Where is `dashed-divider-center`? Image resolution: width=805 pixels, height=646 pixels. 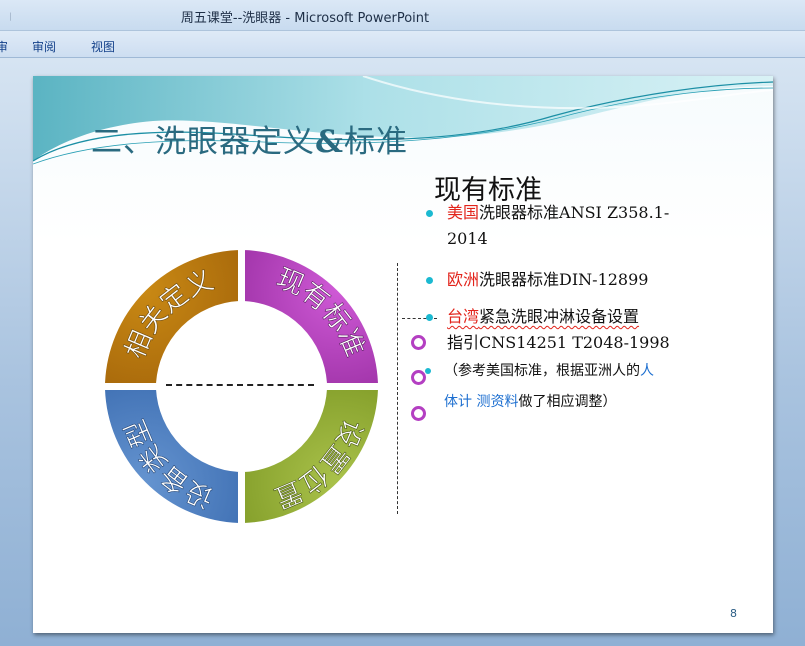
dashed-divider-center is located at coordinates (240, 385).